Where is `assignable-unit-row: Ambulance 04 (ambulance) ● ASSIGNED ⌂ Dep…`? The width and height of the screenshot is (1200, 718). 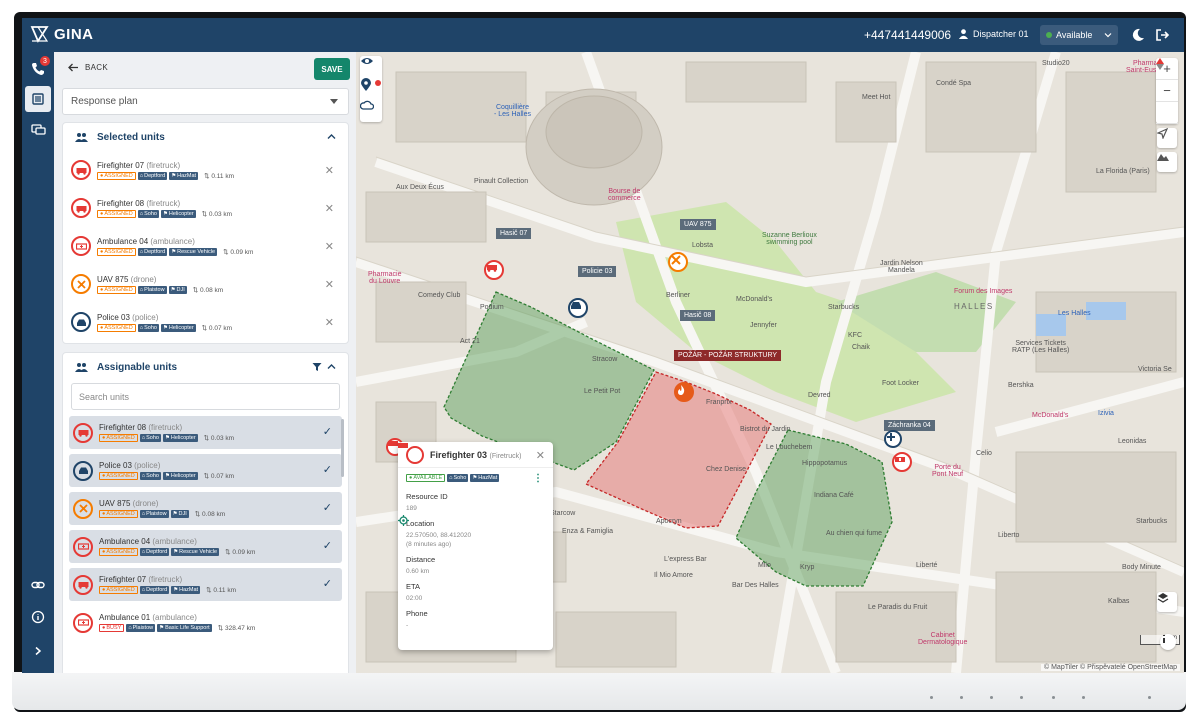 assignable-unit-row: Ambulance 04 (ambulance) ● ASSIGNED ⌂ Dep… is located at coordinates (205, 546).